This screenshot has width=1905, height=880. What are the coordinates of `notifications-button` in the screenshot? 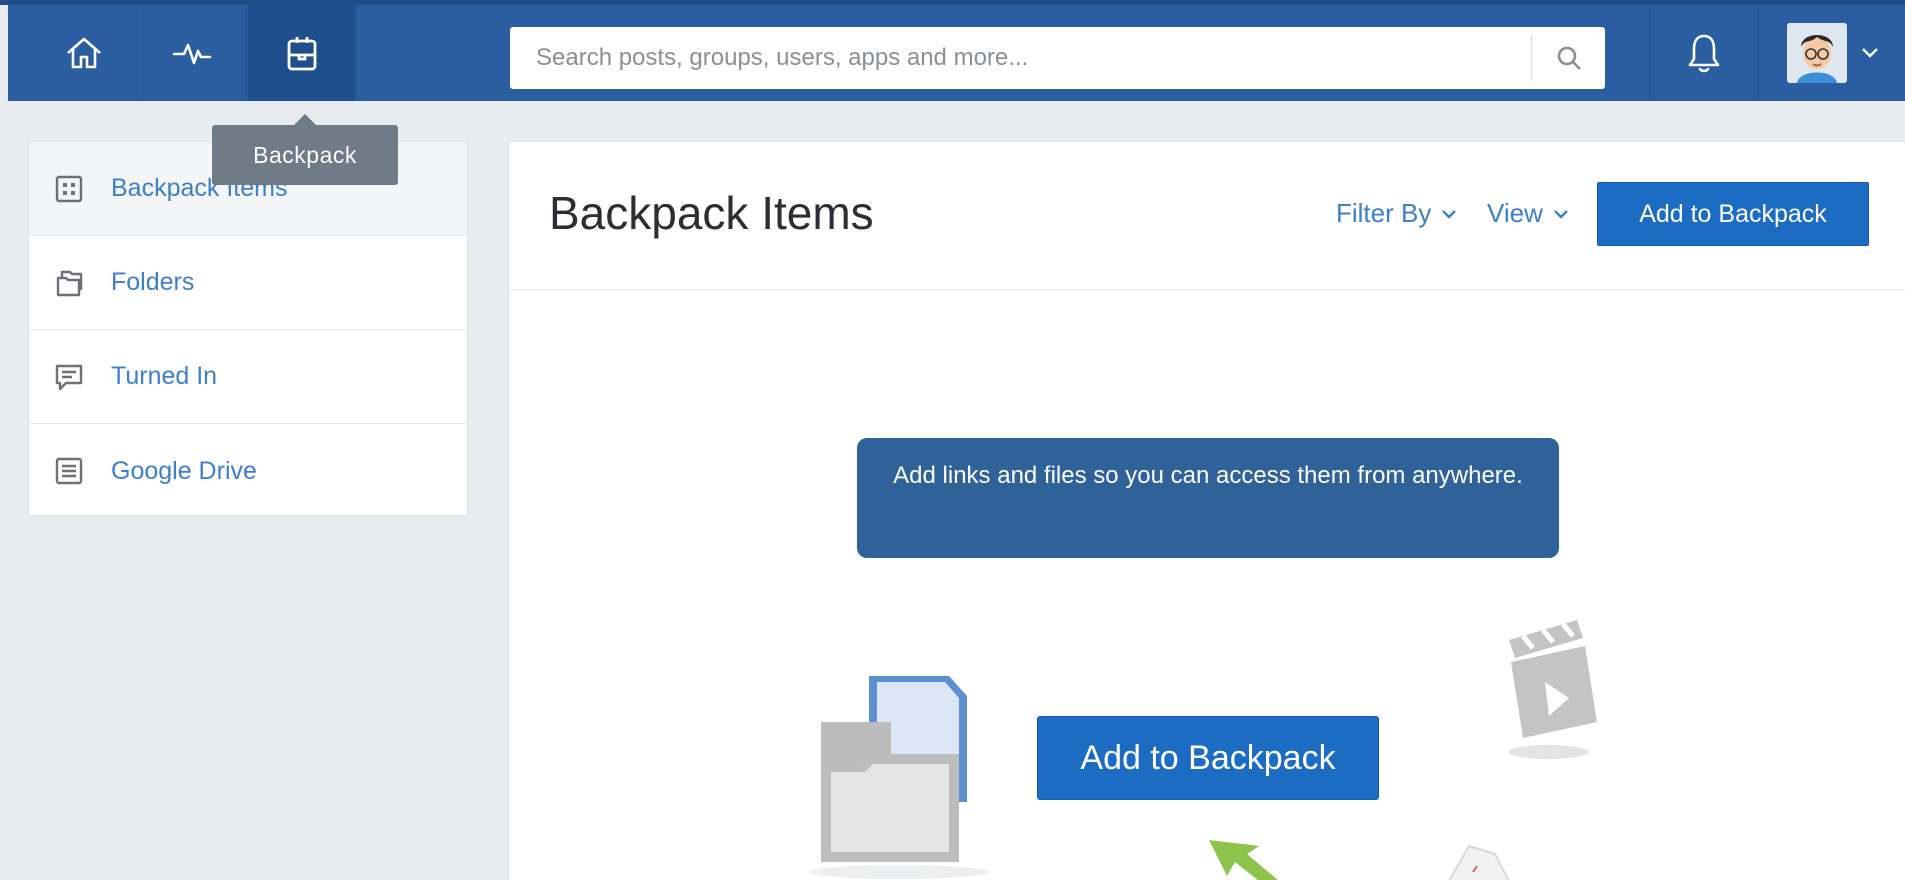 It's located at (1704, 53).